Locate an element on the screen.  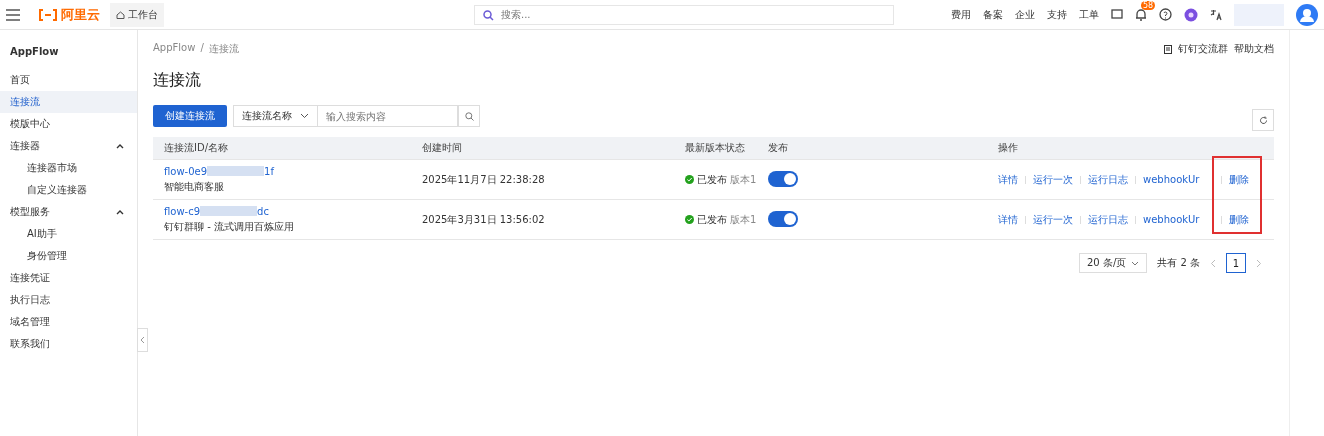
column-header: 发布 is located at coordinates (778, 148).